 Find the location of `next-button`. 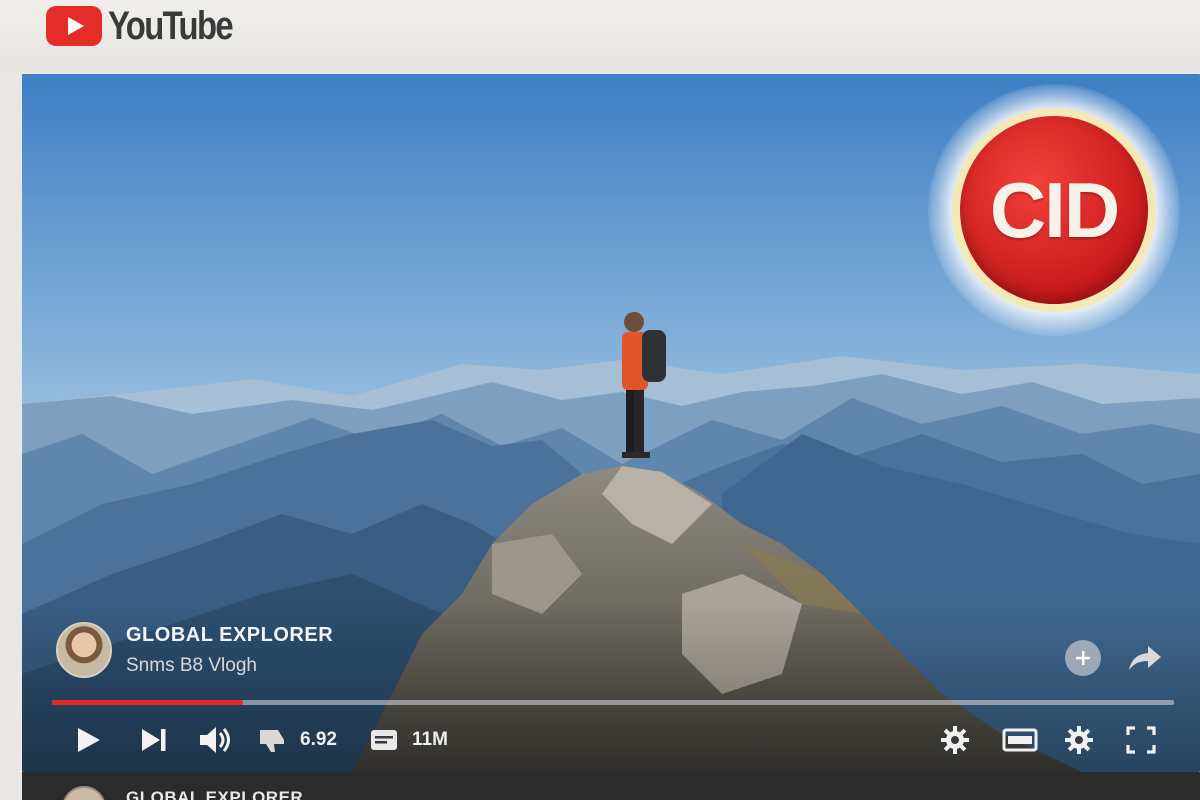

next-button is located at coordinates (154, 740).